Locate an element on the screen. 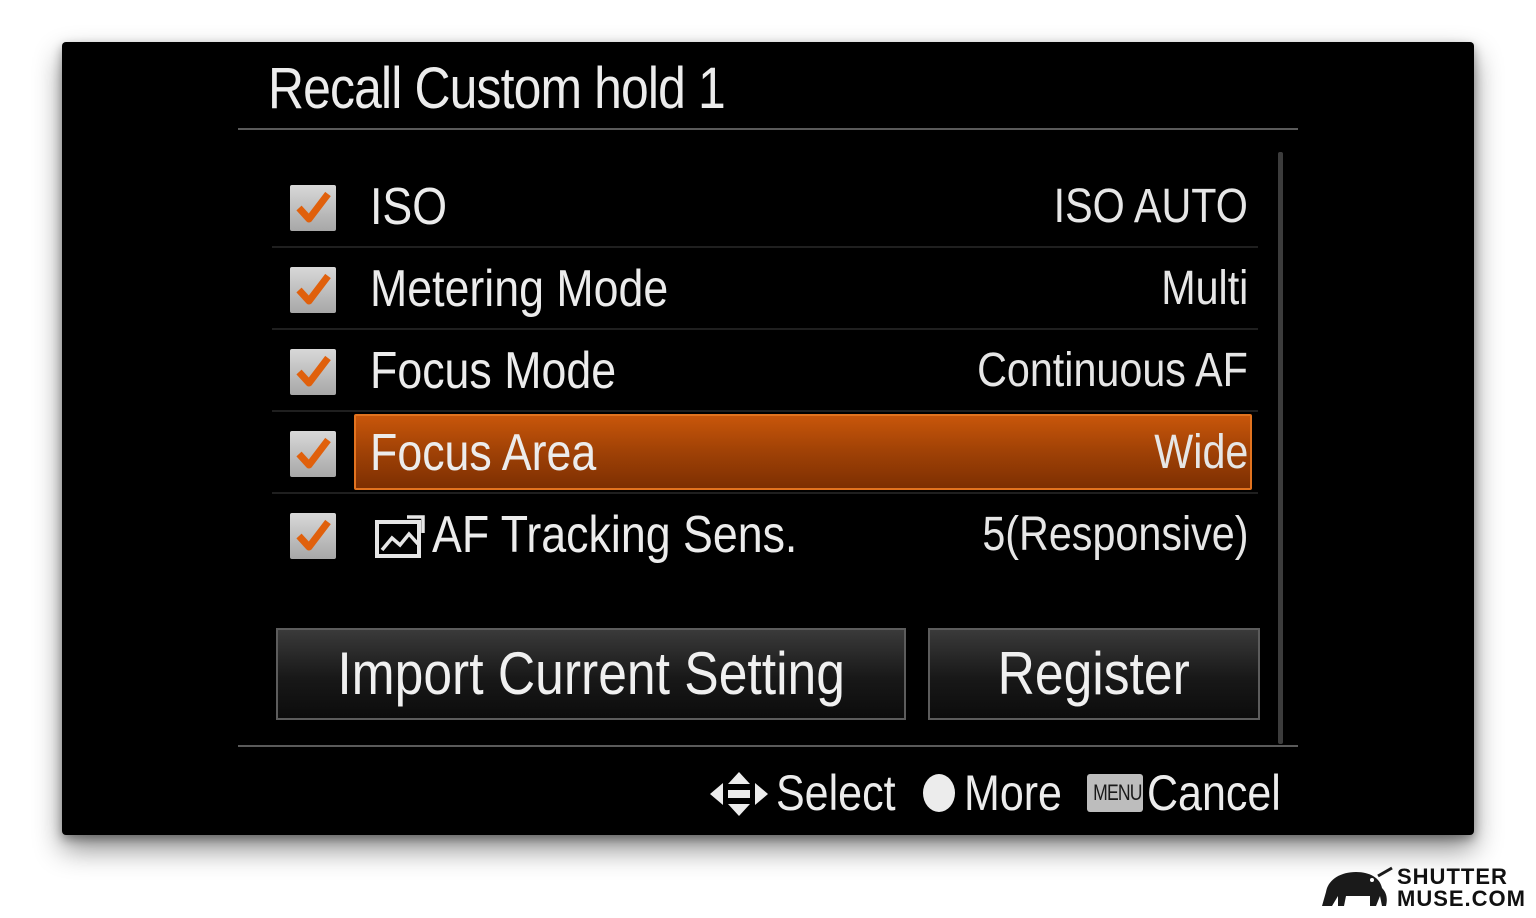 This screenshot has height=918, width=1536. register-button-label: Register is located at coordinates (1094, 673).